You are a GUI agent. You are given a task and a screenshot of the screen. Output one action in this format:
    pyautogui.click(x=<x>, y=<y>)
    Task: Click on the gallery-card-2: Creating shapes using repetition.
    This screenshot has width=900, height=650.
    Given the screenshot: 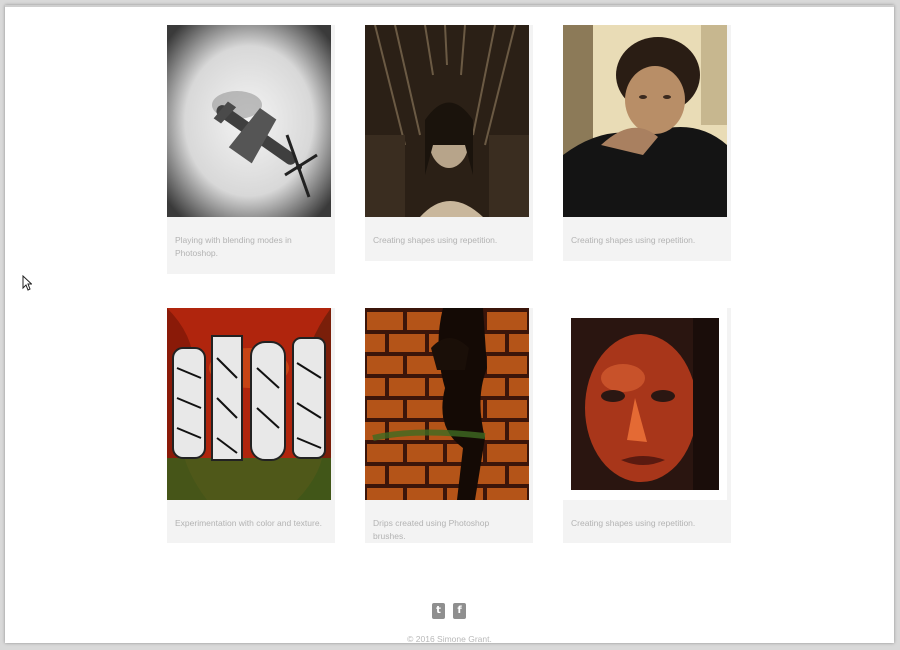 What is the action you would take?
    pyautogui.click(x=449, y=143)
    